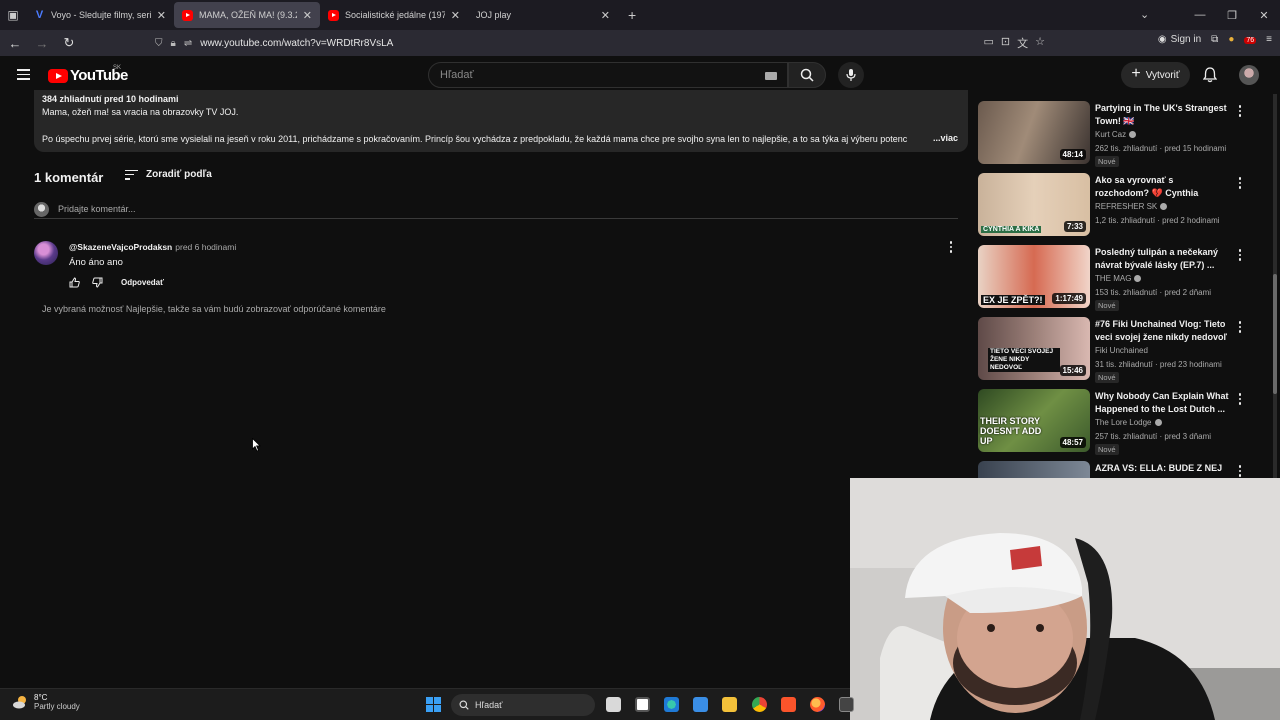  What do you see at coordinates (817, 704) in the screenshot?
I see `firefox-icon` at bounding box center [817, 704].